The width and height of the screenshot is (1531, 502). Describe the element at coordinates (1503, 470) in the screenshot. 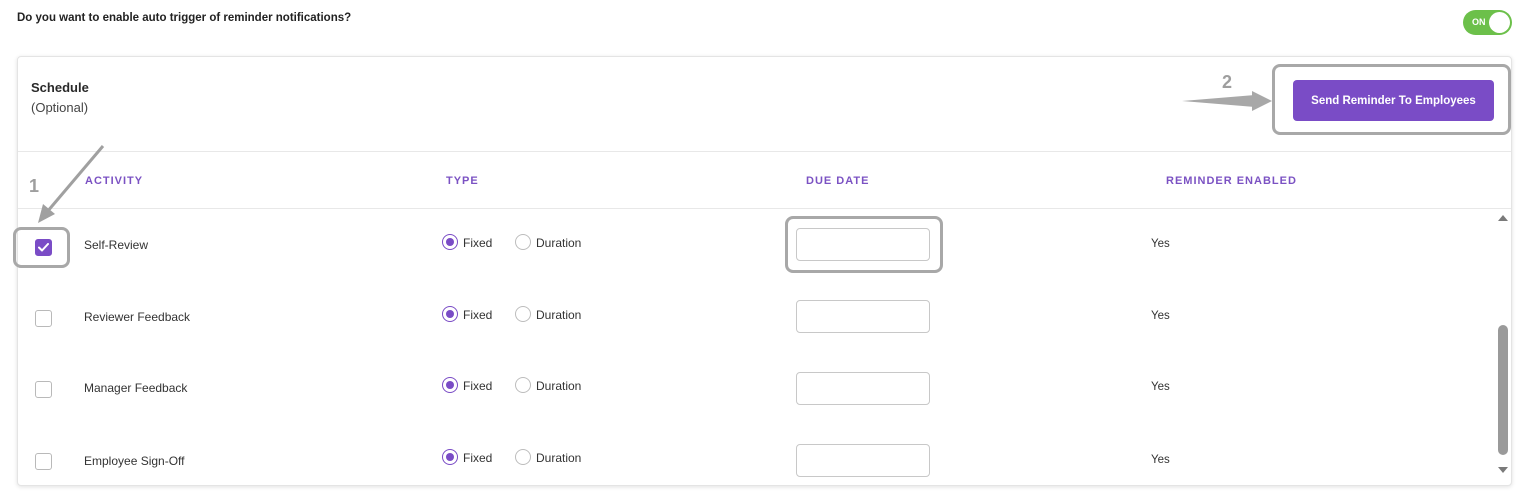

I see `scroll-down-arrow-icon` at that location.